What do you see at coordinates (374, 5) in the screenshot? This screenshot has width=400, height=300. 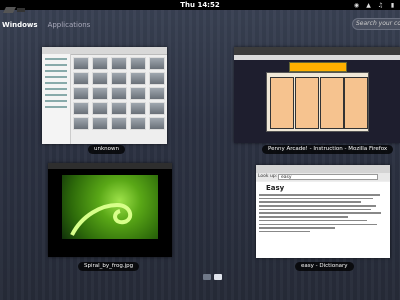 I see `system-tray: ◉ ▲ ♫ ▮` at bounding box center [374, 5].